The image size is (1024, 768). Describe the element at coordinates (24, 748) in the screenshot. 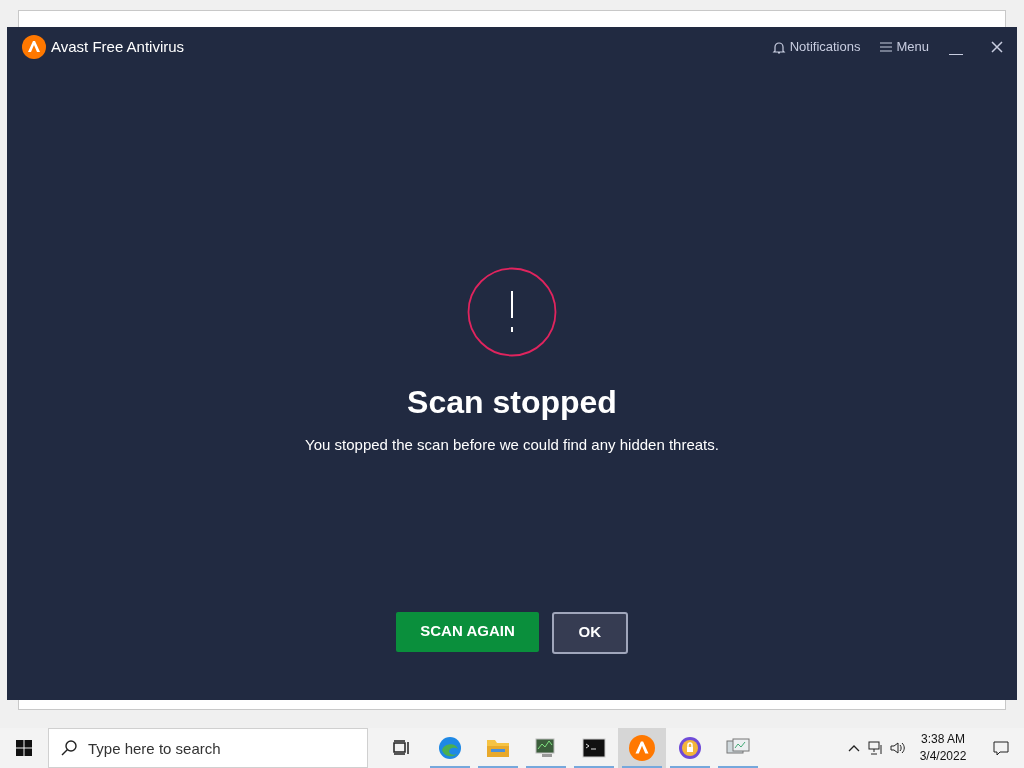

I see `windows-icon` at that location.